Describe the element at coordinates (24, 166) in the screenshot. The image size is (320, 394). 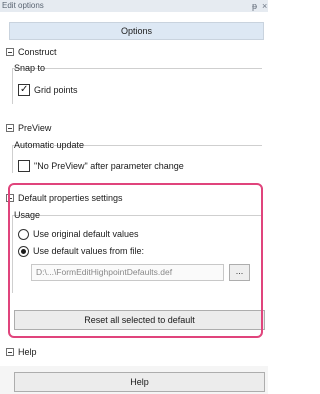
I see `no-preview-checkbox` at that location.